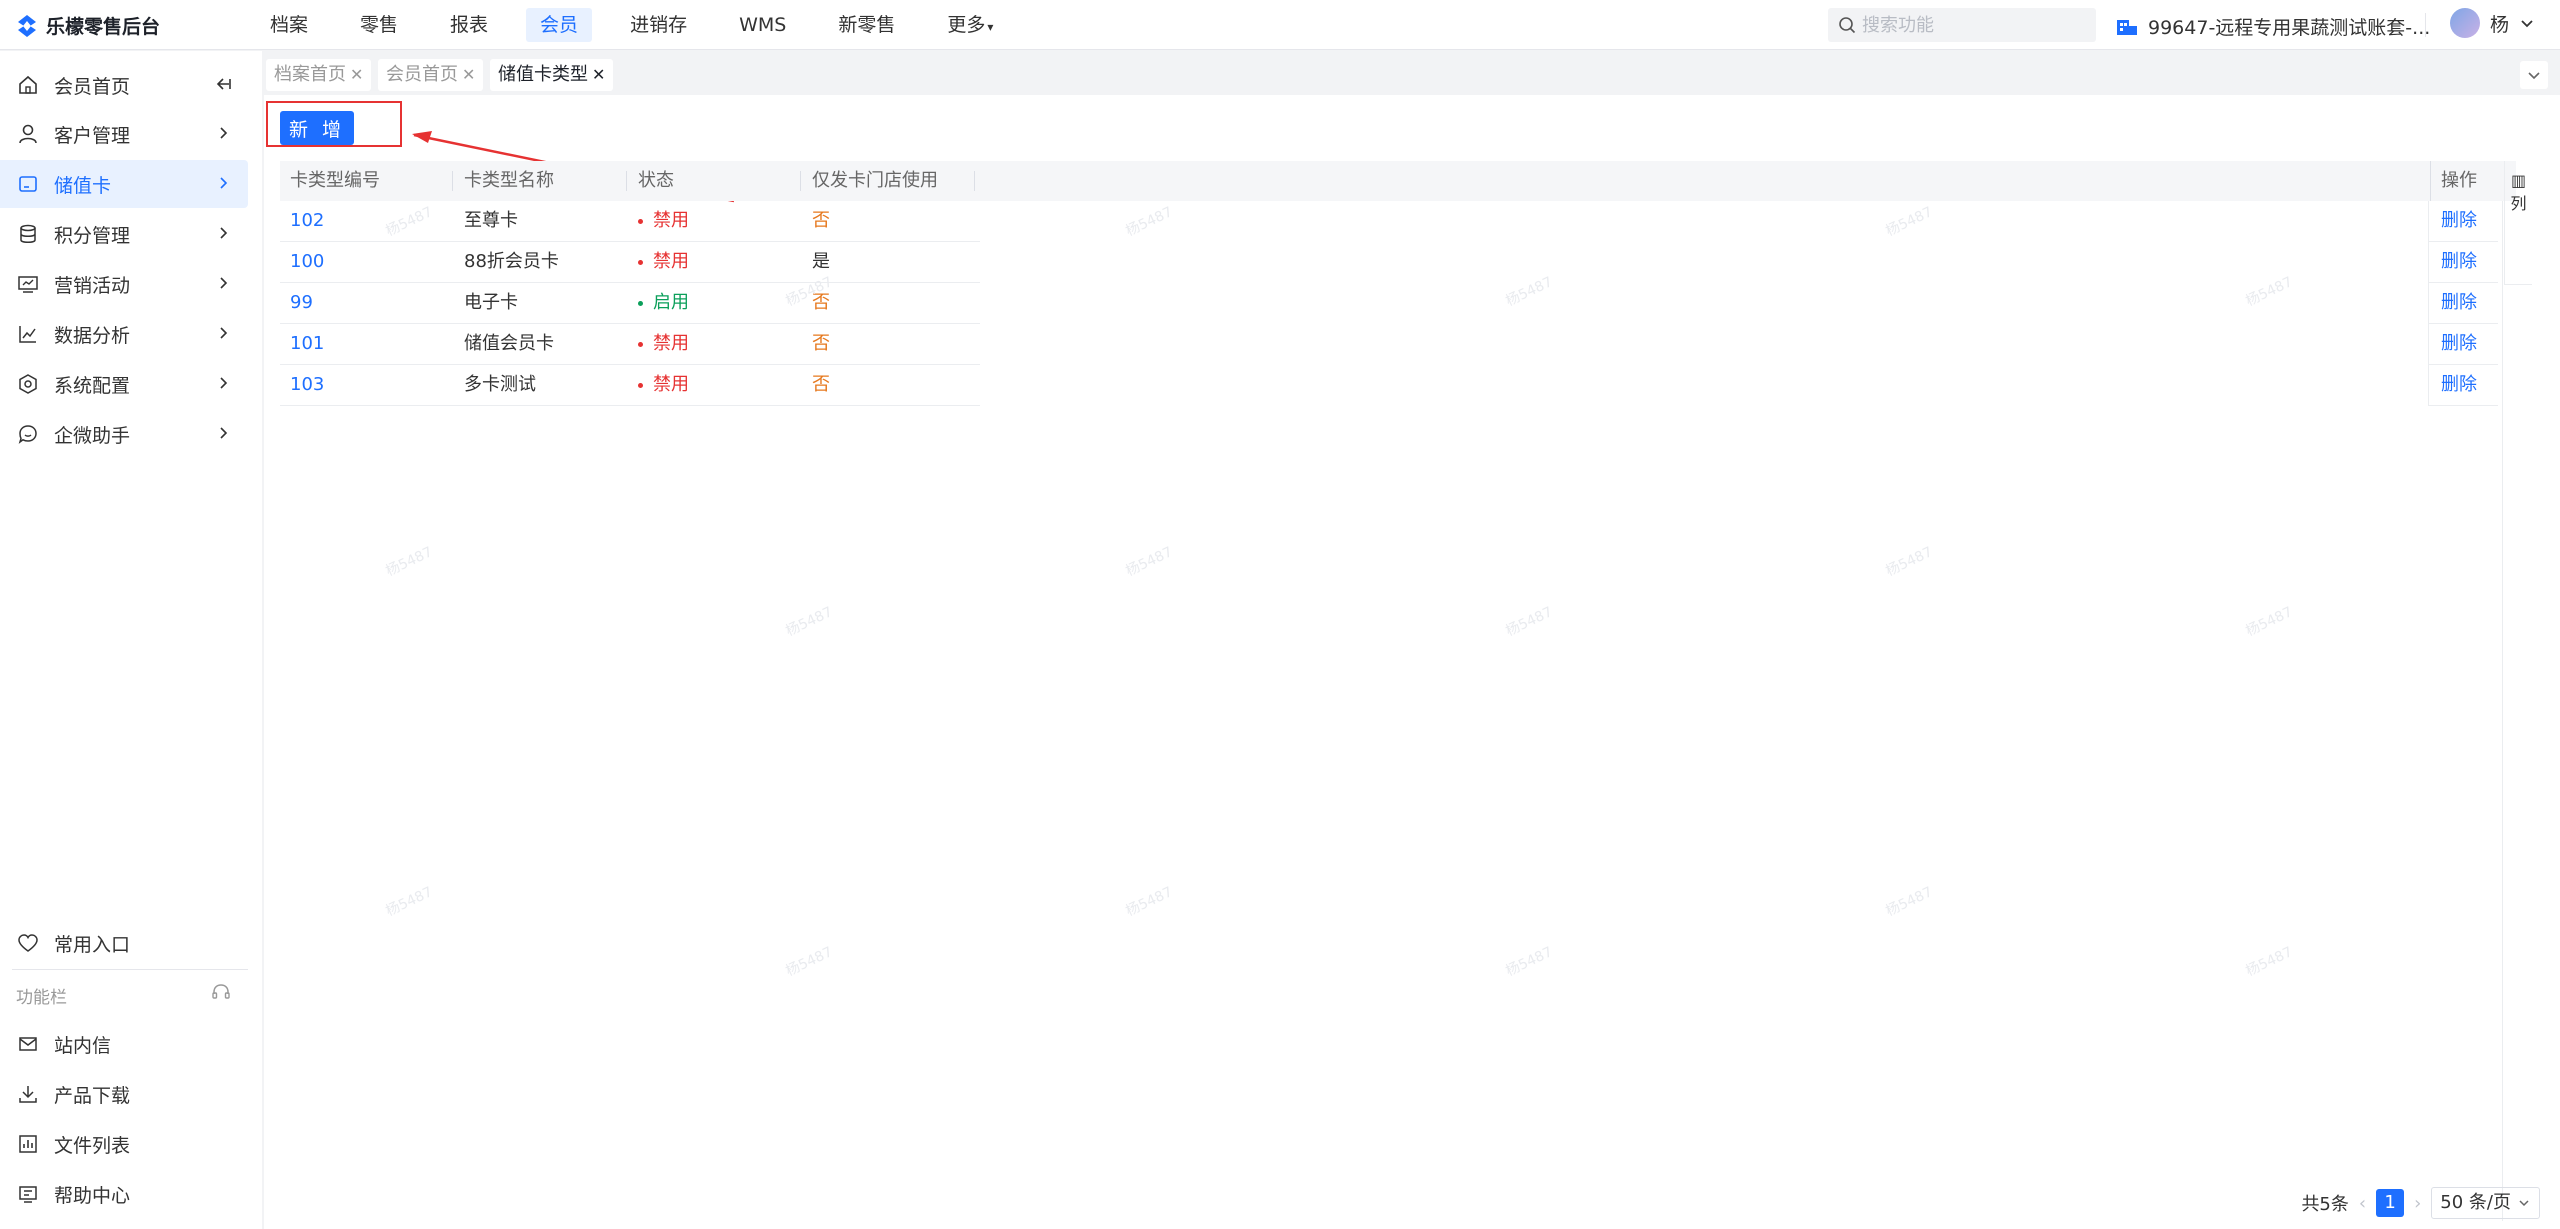 The width and height of the screenshot is (2560, 1229). What do you see at coordinates (671, 384) in the screenshot?
I see `status-text: 禁用` at bounding box center [671, 384].